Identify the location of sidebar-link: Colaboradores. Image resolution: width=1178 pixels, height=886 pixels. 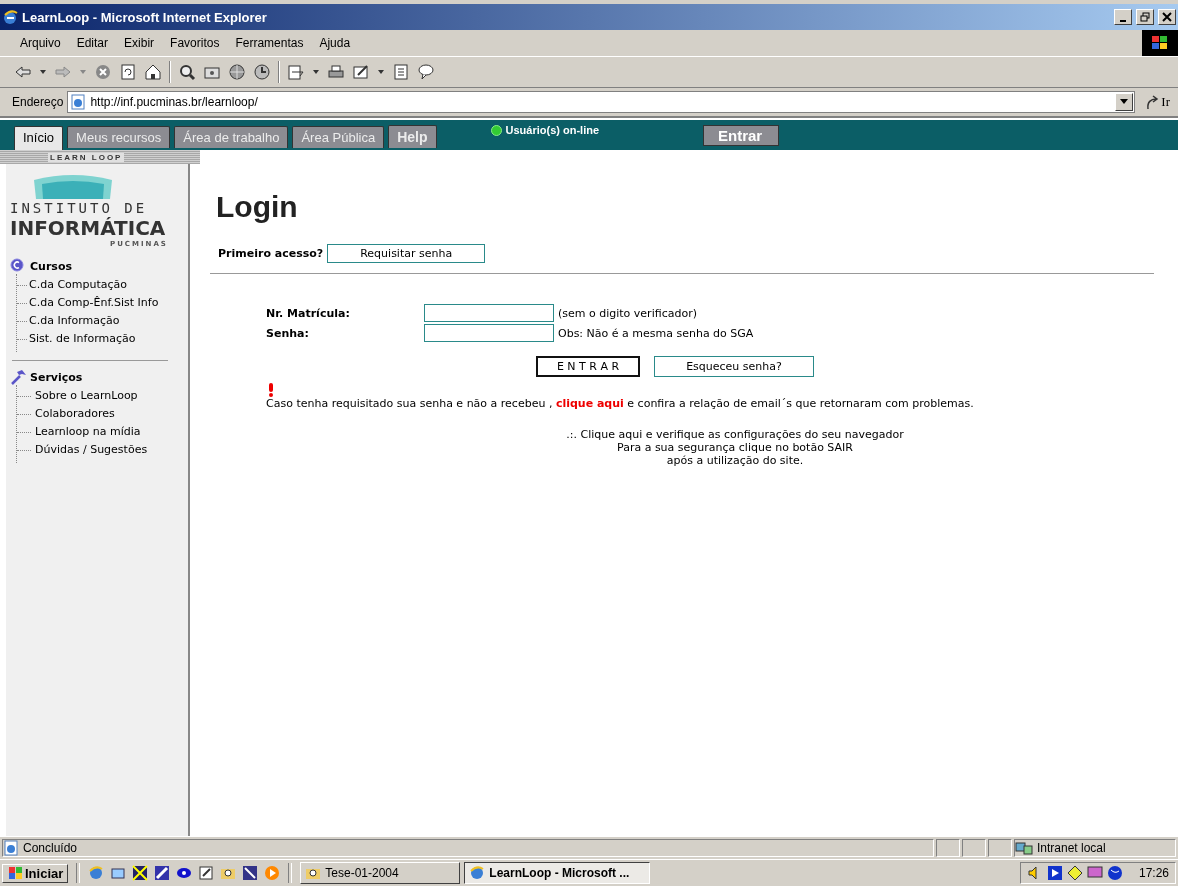
(75, 414).